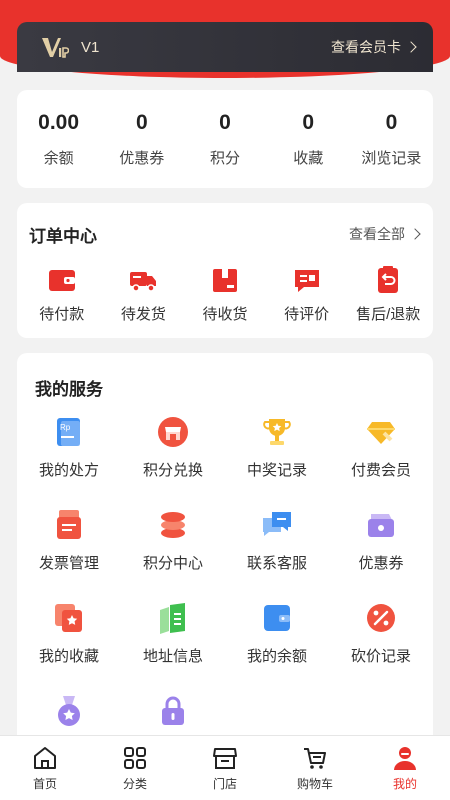 Image resolution: width=450 pixels, height=800 pixels. I want to click on tab-cart: 购物车, so click(315, 768).